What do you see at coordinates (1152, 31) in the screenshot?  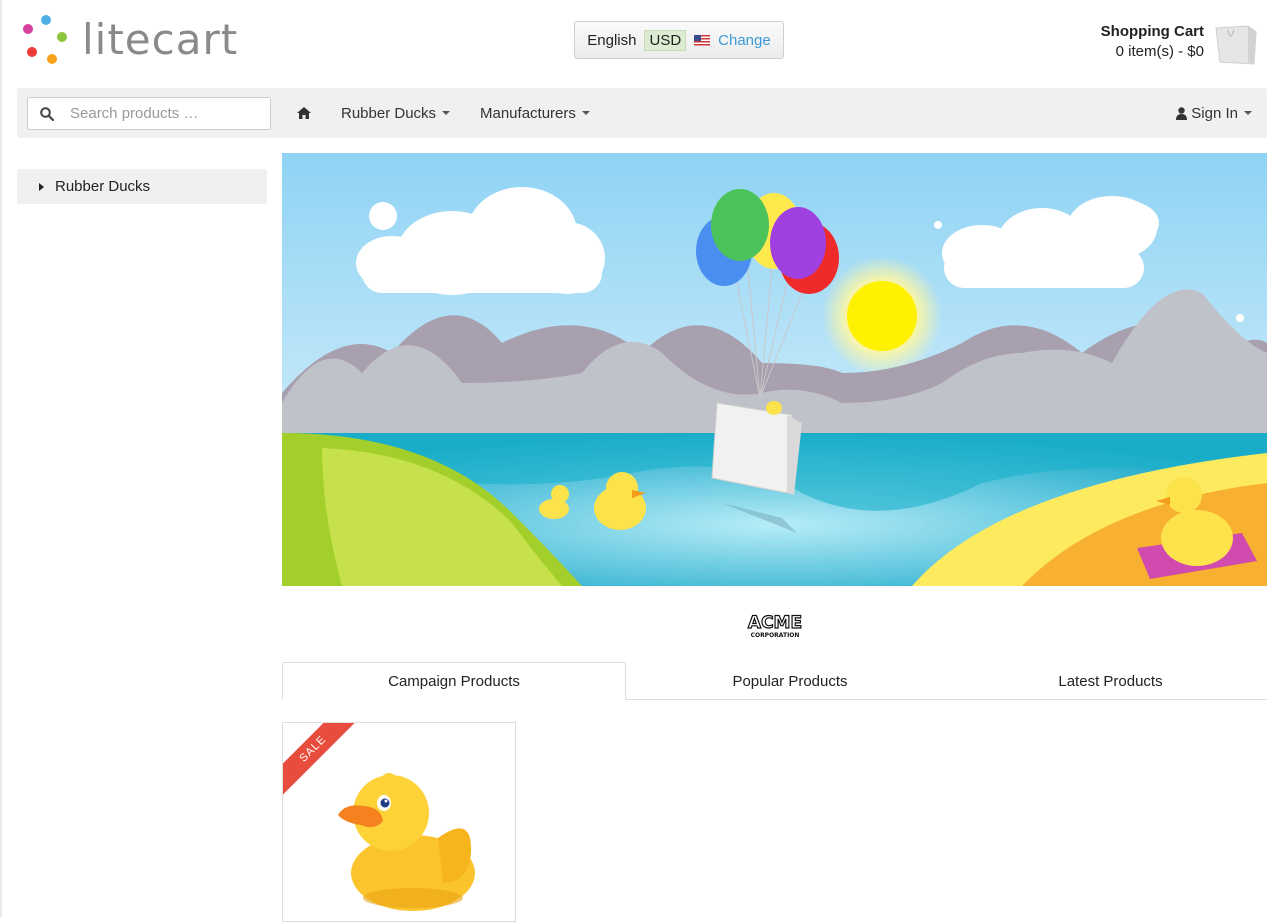 I see `cart-title: Shopping Cart` at bounding box center [1152, 31].